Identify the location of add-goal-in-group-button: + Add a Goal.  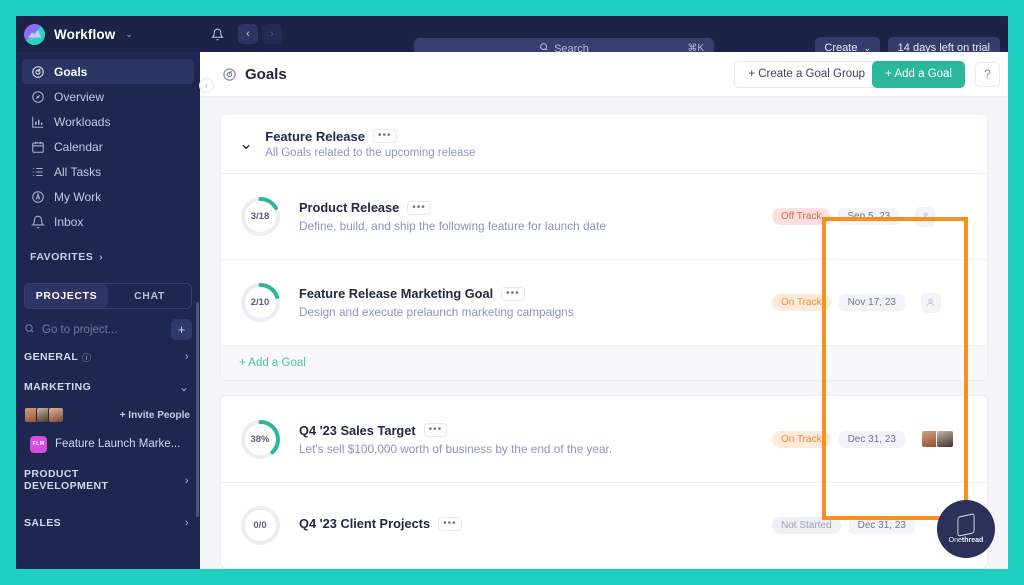
(604, 362).